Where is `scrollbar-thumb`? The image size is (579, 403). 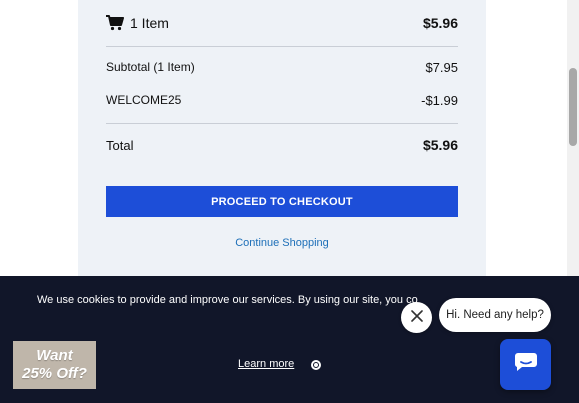
scrollbar-thumb is located at coordinates (573, 107).